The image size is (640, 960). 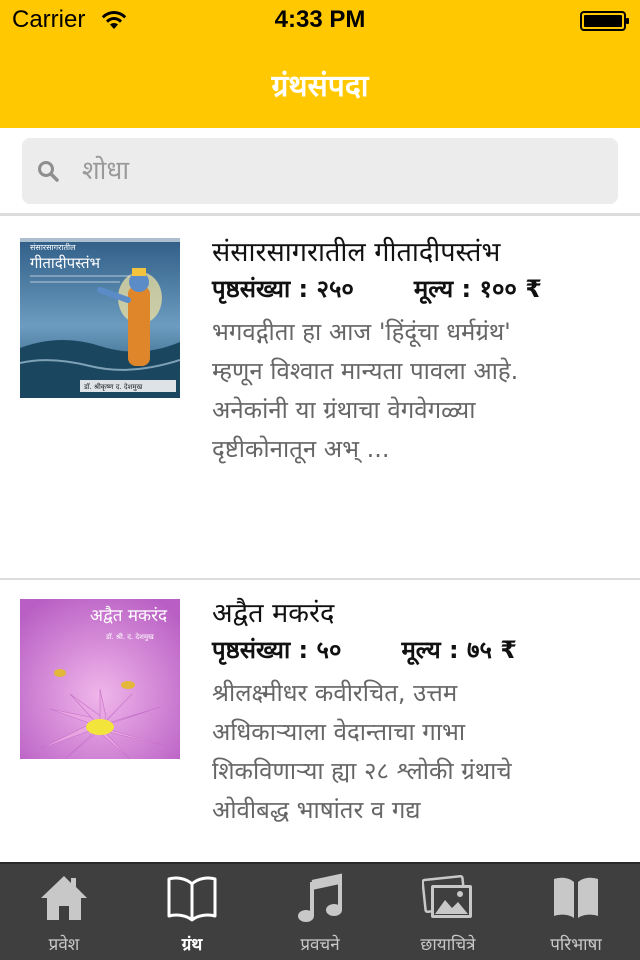 What do you see at coordinates (273, 613) in the screenshot?
I see `book-title: अद्वैत मकरंद` at bounding box center [273, 613].